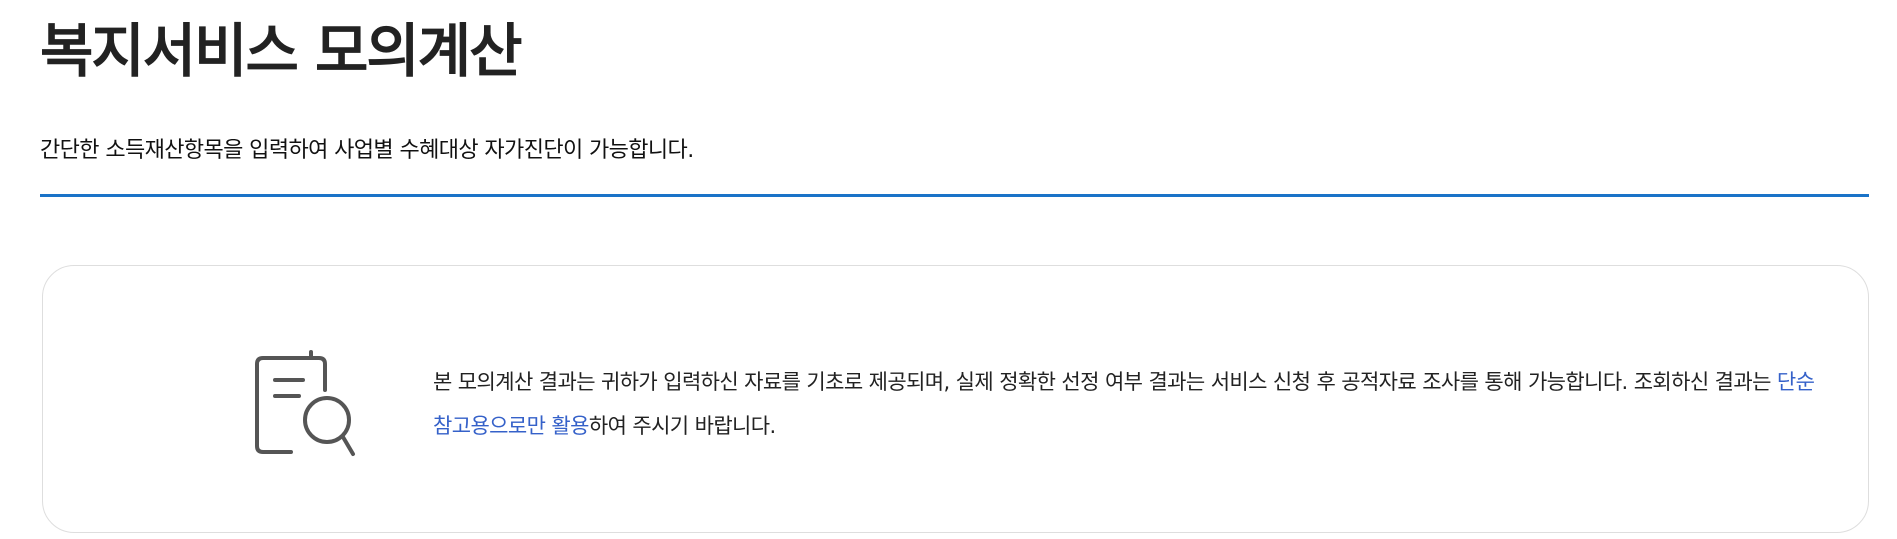  What do you see at coordinates (954, 195) in the screenshot?
I see `title-divider` at bounding box center [954, 195].